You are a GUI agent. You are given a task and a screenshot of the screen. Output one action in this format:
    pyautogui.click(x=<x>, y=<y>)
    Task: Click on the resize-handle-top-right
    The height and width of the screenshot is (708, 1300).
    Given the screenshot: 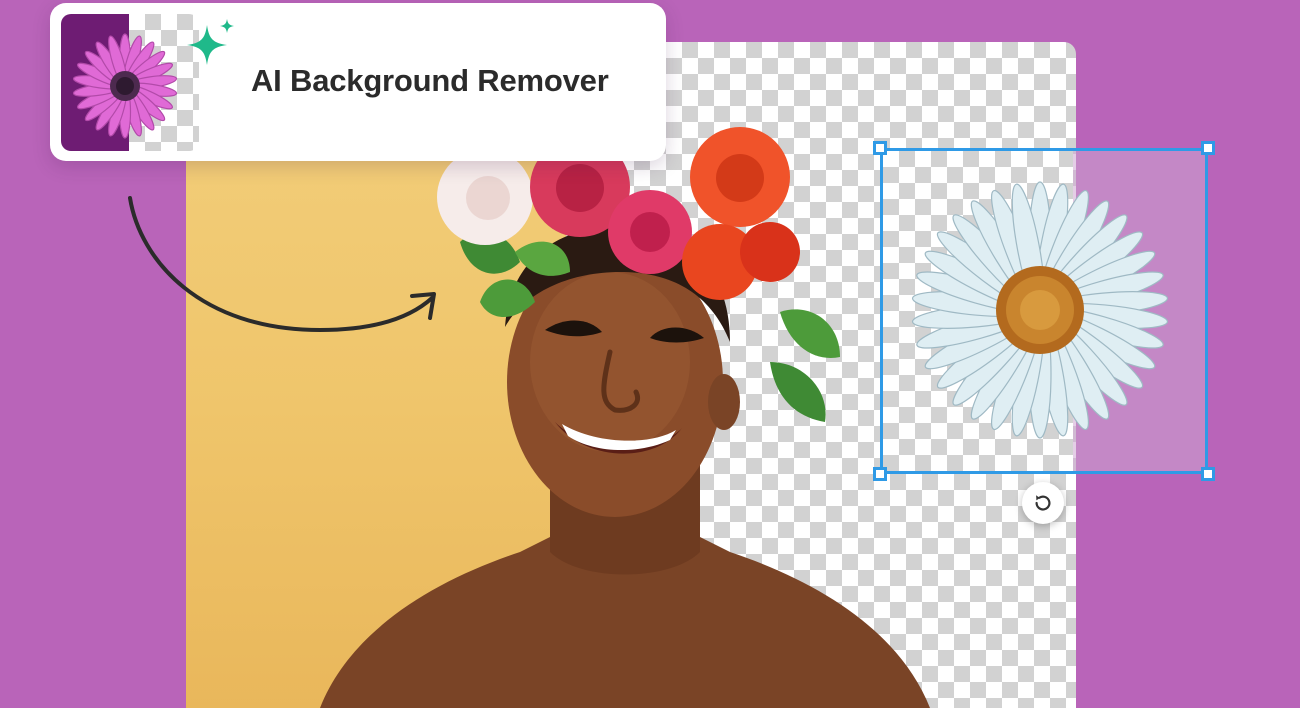 What is the action you would take?
    pyautogui.click(x=1208, y=148)
    